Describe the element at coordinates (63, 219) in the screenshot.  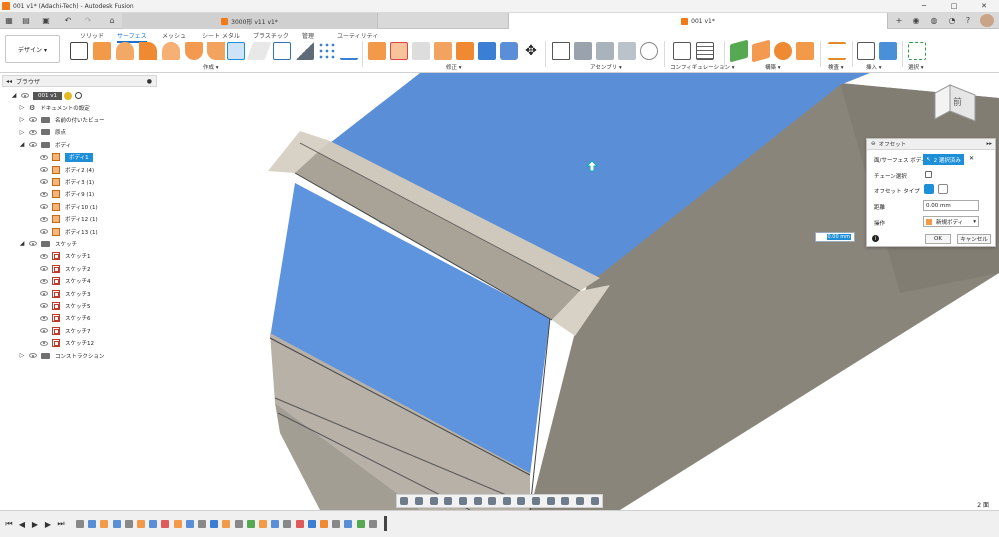
I see `browser-item: ボディ12 (1)` at that location.